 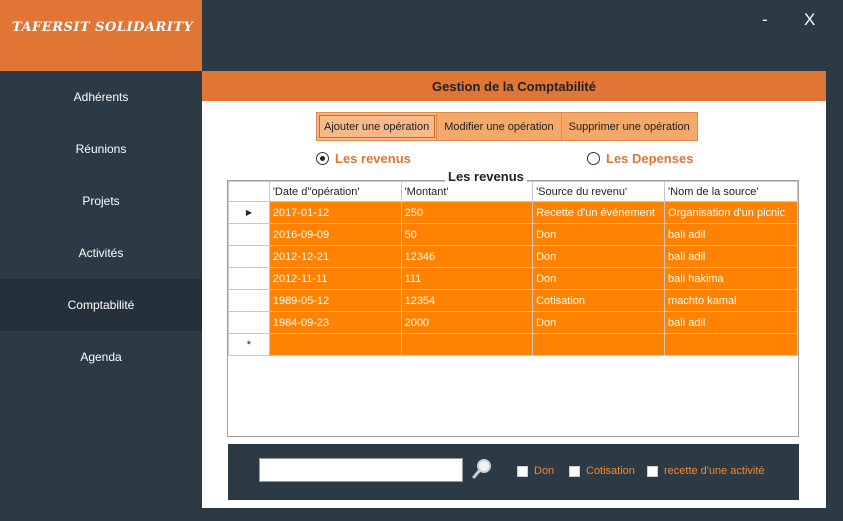 I want to click on column-header-date: 'Date d''opération', so click(x=335, y=191).